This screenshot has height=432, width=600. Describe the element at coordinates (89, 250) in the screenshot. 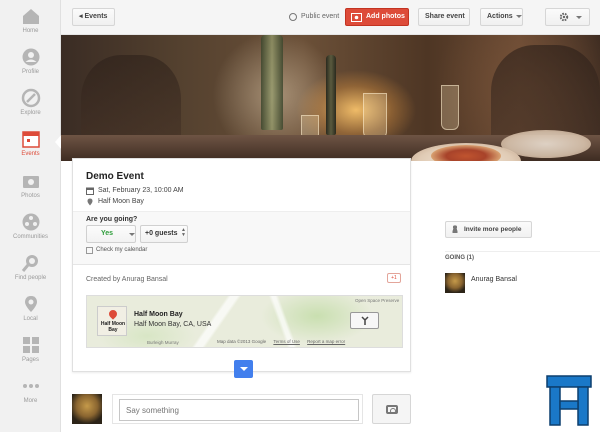

I see `calendar-check-icon` at that location.